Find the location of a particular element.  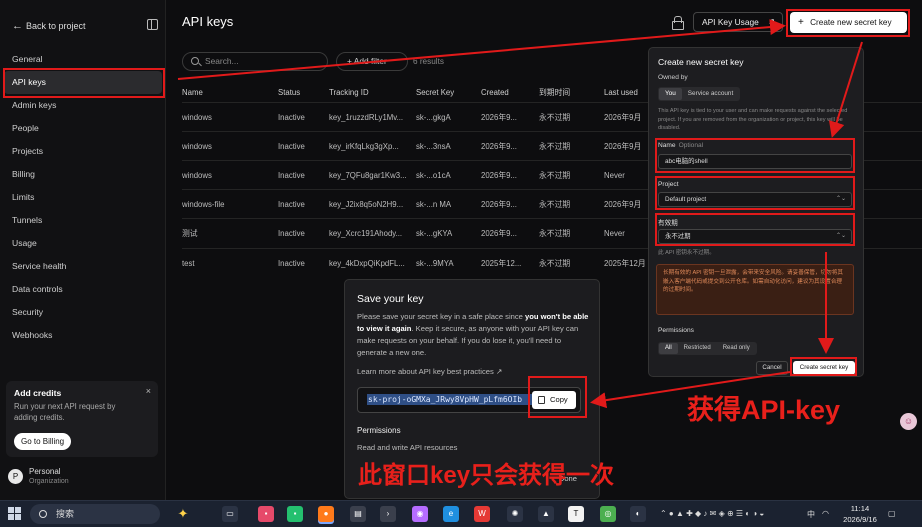

permission-option-all: All is located at coordinates (668, 348).